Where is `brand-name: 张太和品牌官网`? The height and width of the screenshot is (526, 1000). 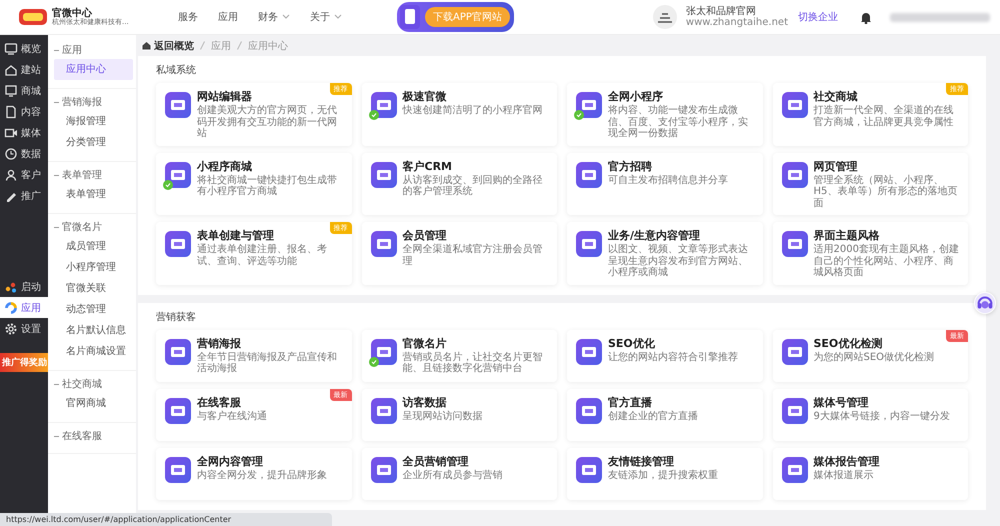
brand-name: 张太和品牌官网 is located at coordinates (721, 11).